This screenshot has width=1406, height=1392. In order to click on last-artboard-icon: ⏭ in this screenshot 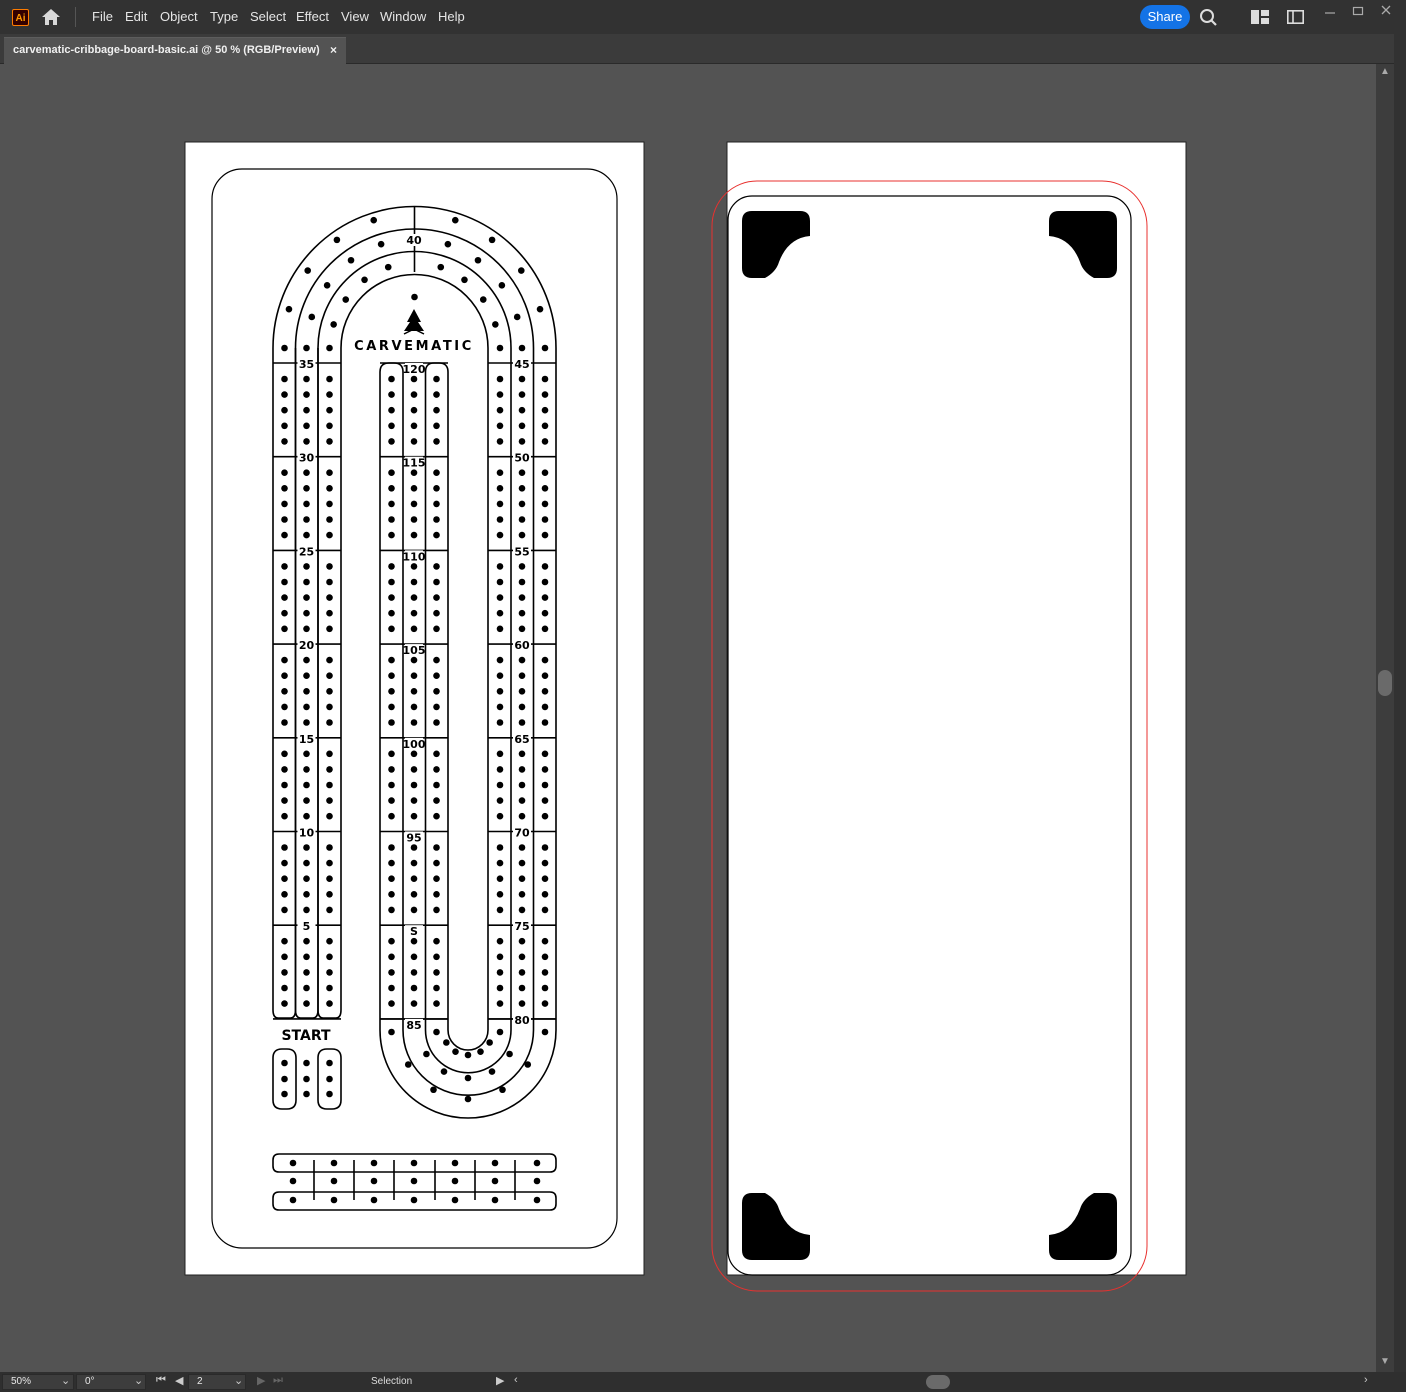, I will do `click(278, 1380)`.